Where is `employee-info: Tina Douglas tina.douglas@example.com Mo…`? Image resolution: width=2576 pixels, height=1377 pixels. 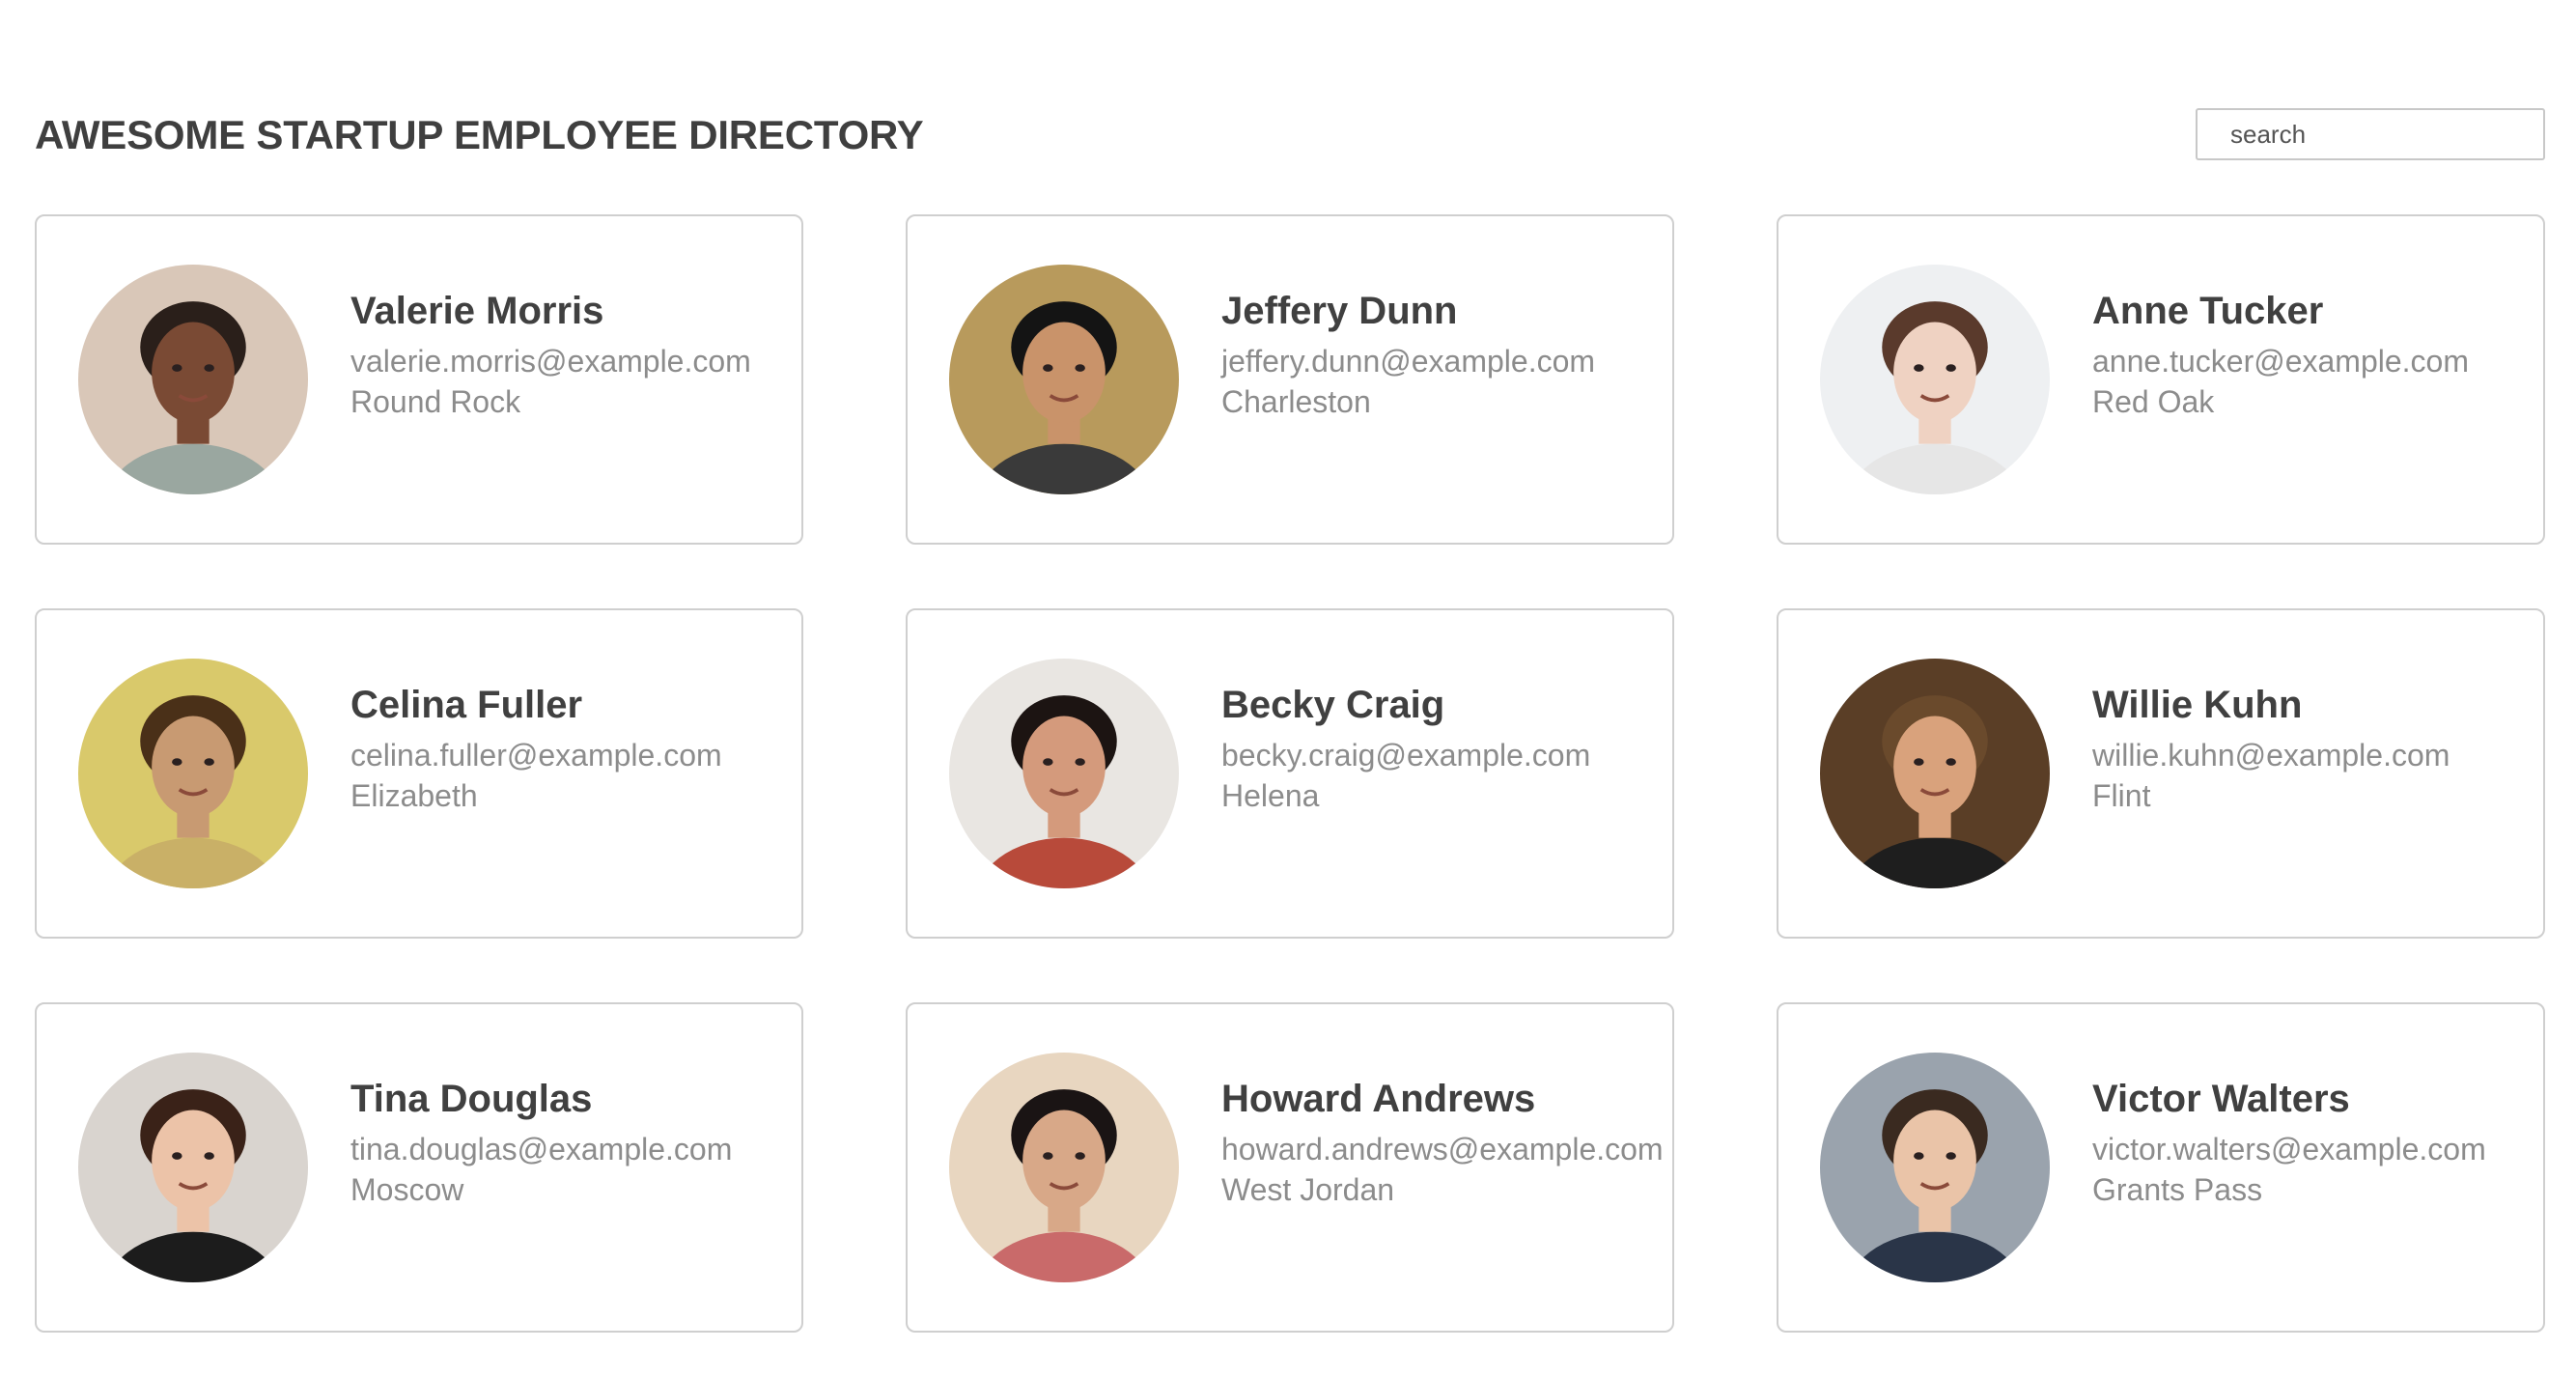 employee-info: Tina Douglas tina.douglas@example.com Mo… is located at coordinates (541, 1142).